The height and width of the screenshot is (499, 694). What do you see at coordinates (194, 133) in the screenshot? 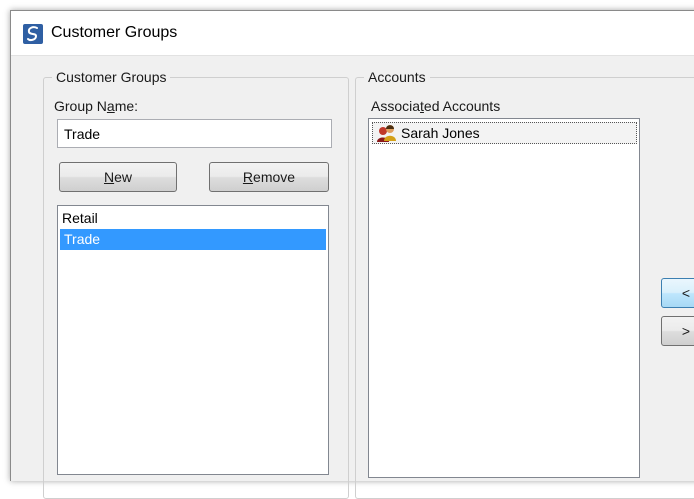
I see `group-name-input` at bounding box center [194, 133].